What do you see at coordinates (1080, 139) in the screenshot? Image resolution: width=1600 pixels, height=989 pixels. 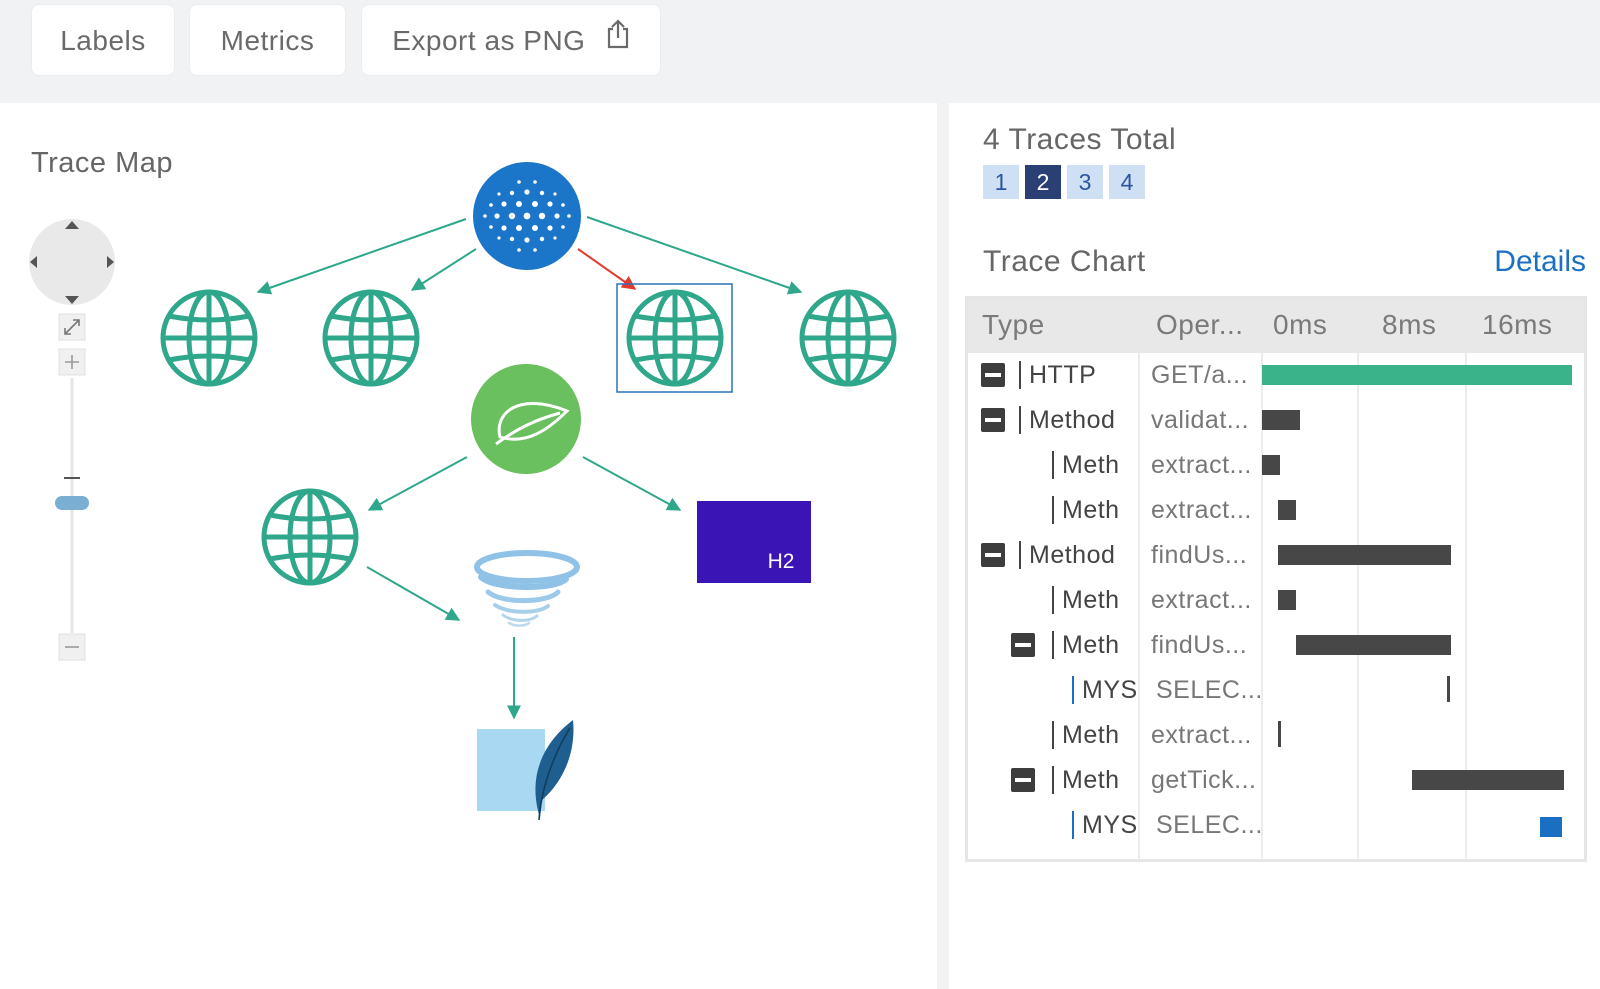 I see `traces-total-heading: 4 Traces Total` at bounding box center [1080, 139].